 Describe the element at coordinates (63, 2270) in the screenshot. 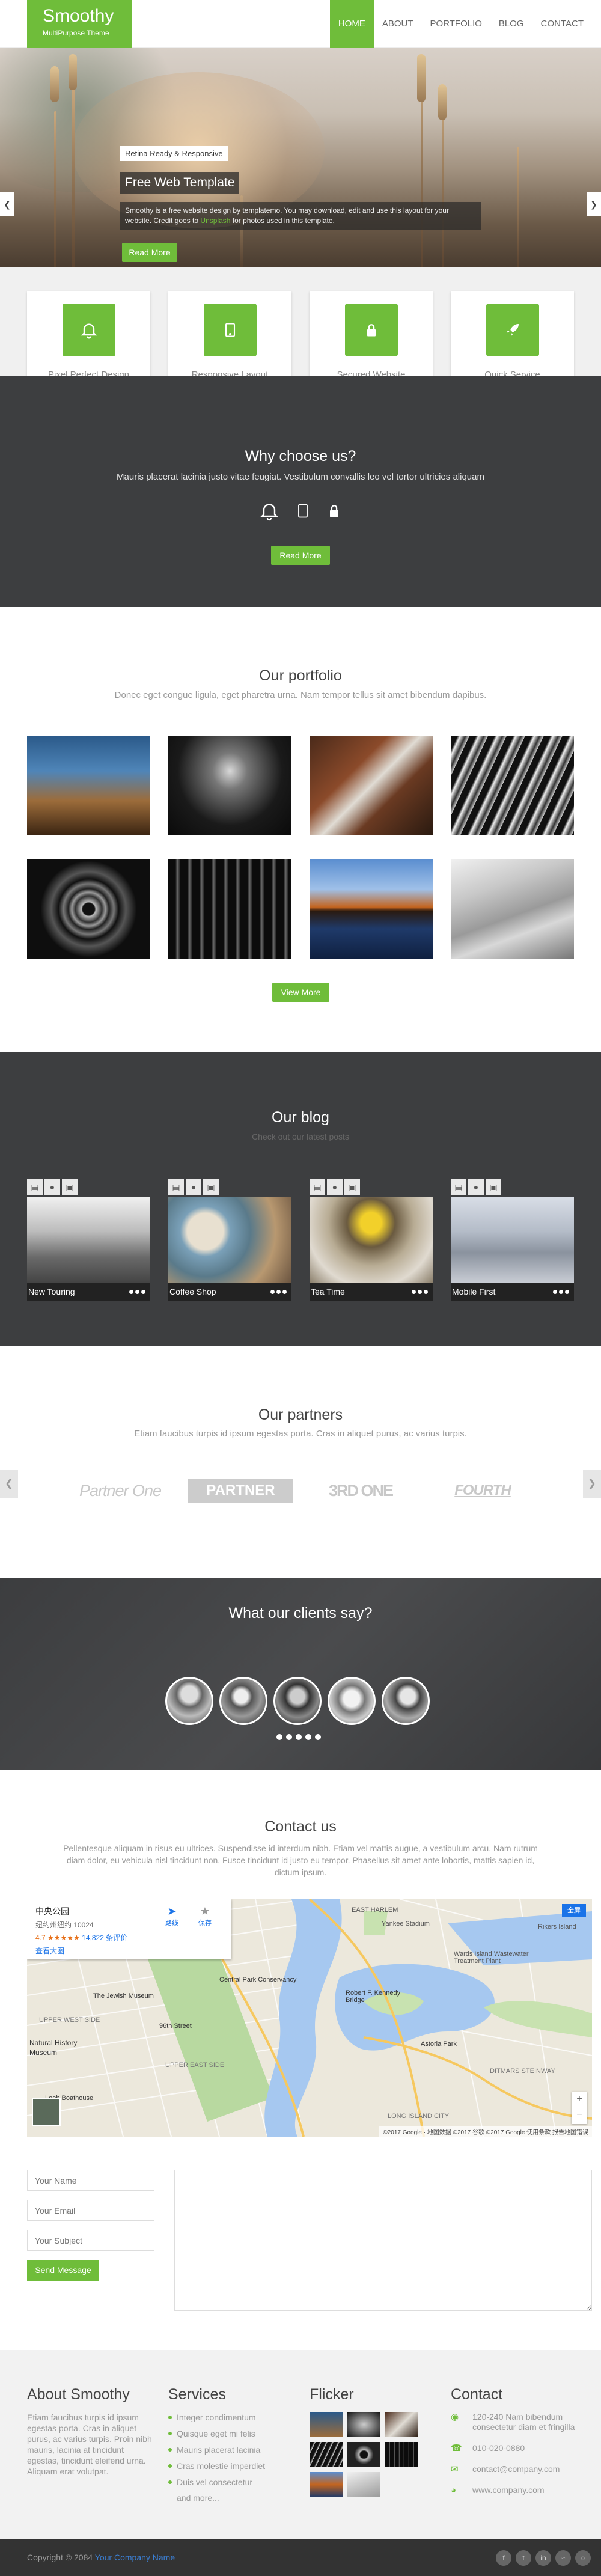

I see `send-message-button: Send Message` at that location.